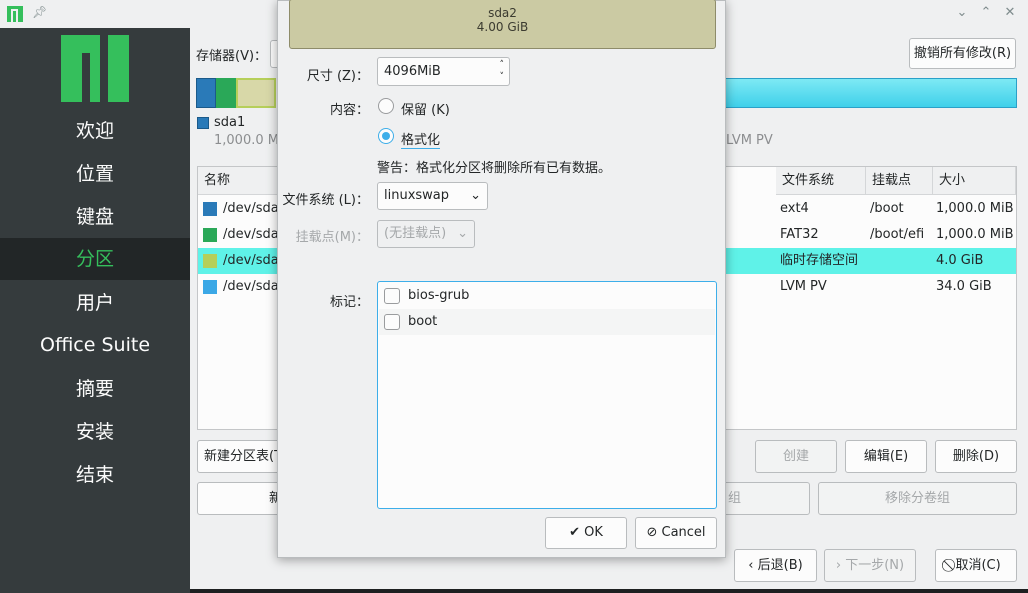  I want to click on filesystem-label: 文件系统 (L)：, so click(325, 200).